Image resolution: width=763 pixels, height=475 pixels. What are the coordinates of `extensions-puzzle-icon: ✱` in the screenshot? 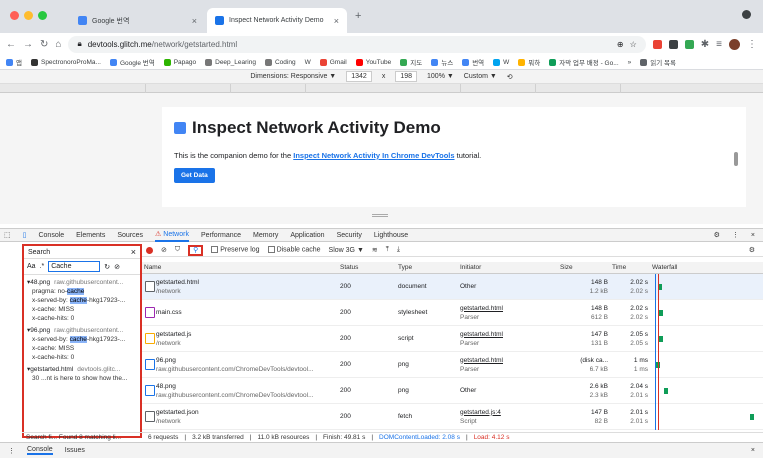 It's located at (705, 44).